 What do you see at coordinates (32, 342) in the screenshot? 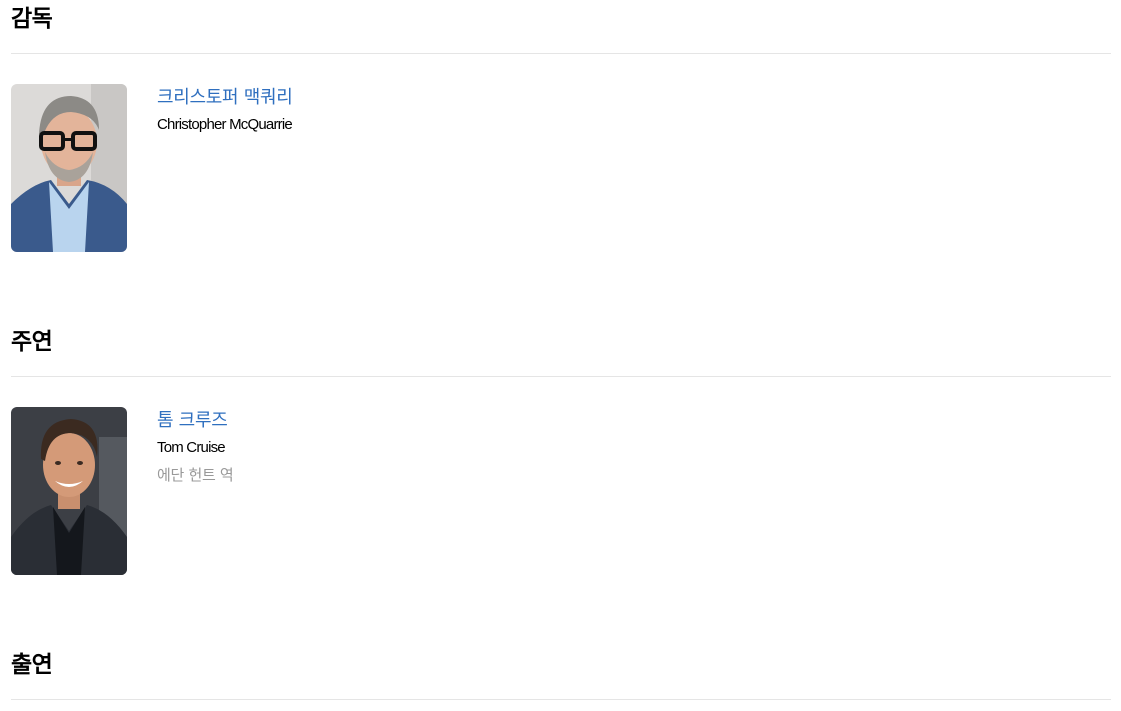
I see `section-title-lead-cast: 주연` at bounding box center [32, 342].